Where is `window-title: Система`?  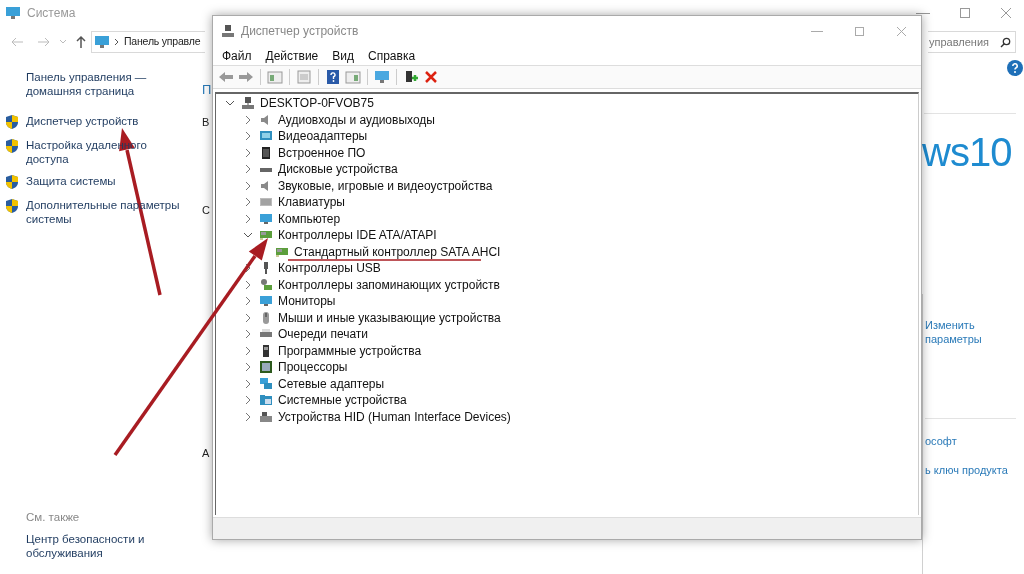
window-title: Система is located at coordinates (51, 13).